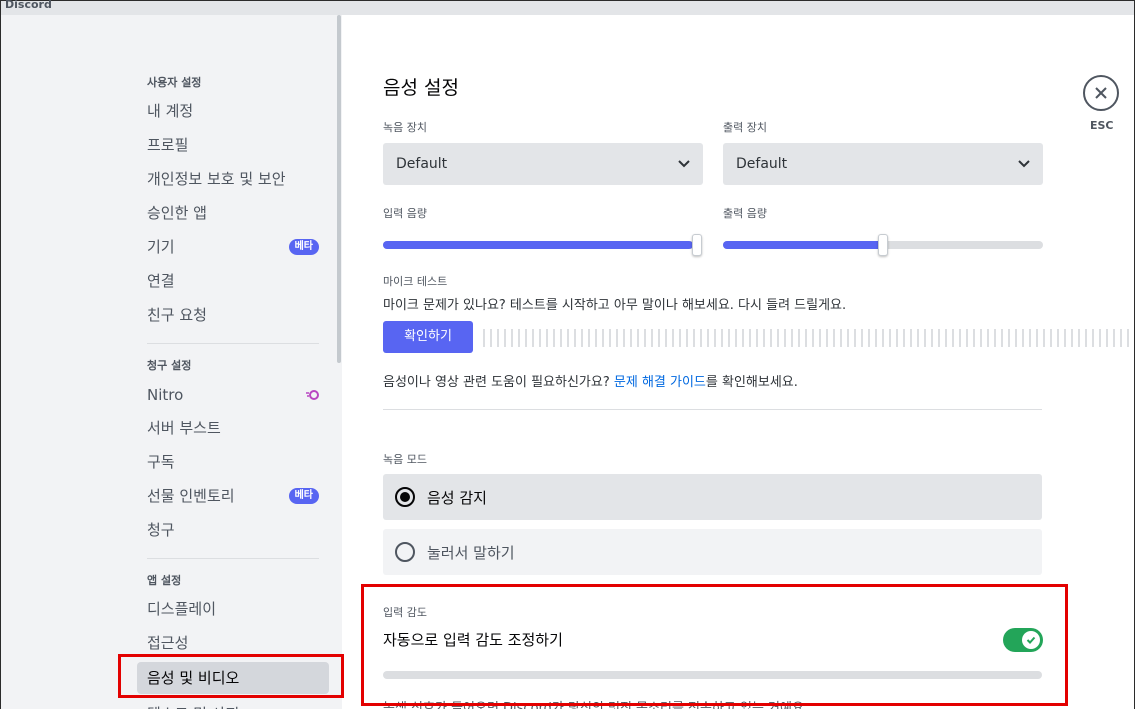 The width and height of the screenshot is (1135, 709). I want to click on radio-voice-activity: 음성 감지, so click(712, 497).